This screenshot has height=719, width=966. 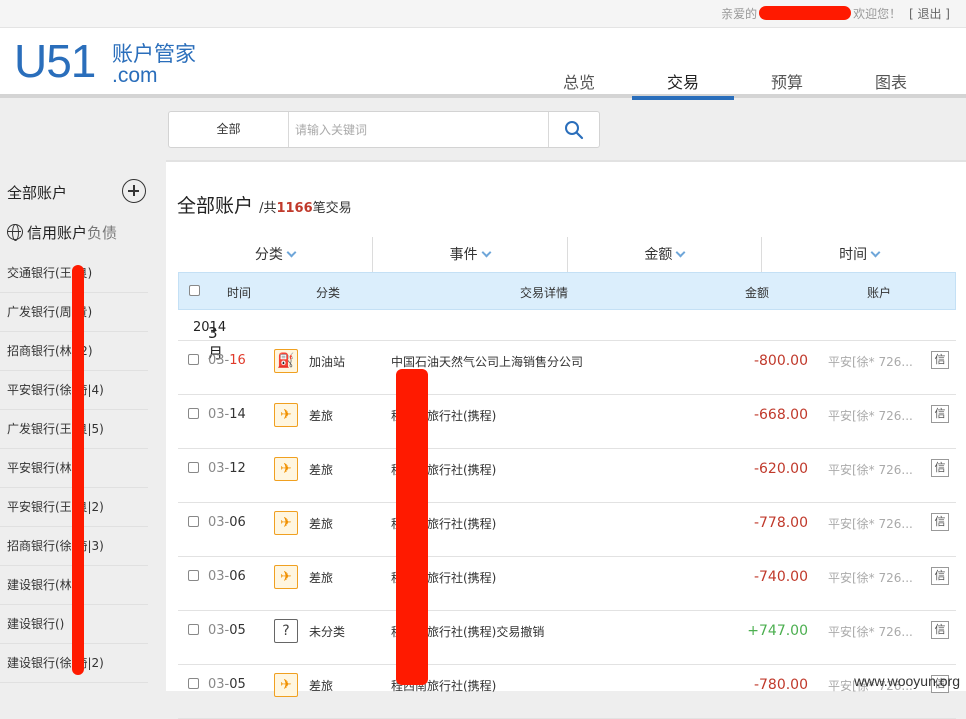 I want to click on count-suffix: 笔交易, so click(x=332, y=208).